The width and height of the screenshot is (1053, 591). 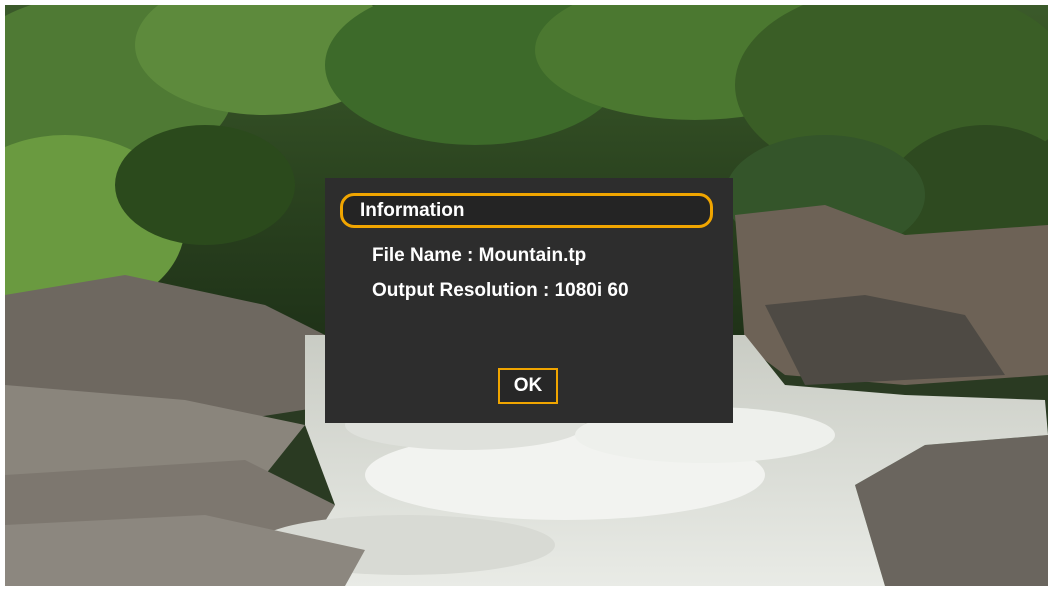 I want to click on dialog-title: Information, so click(x=412, y=210).